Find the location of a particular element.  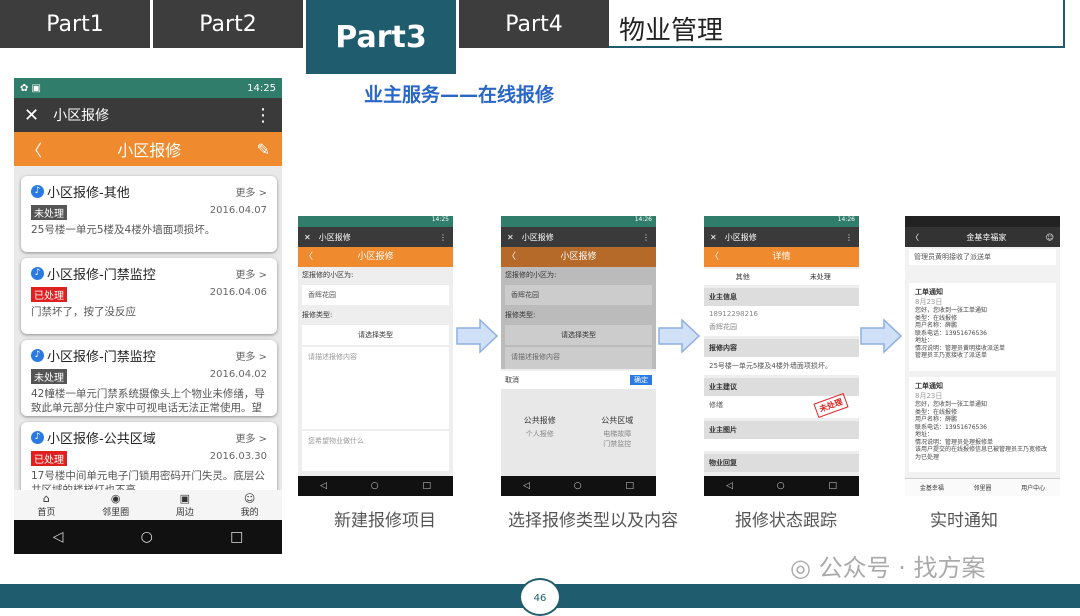

repair-content-text: 25号楼一单元5楼及4楼外墙面项损坏。 is located at coordinates (781, 366).